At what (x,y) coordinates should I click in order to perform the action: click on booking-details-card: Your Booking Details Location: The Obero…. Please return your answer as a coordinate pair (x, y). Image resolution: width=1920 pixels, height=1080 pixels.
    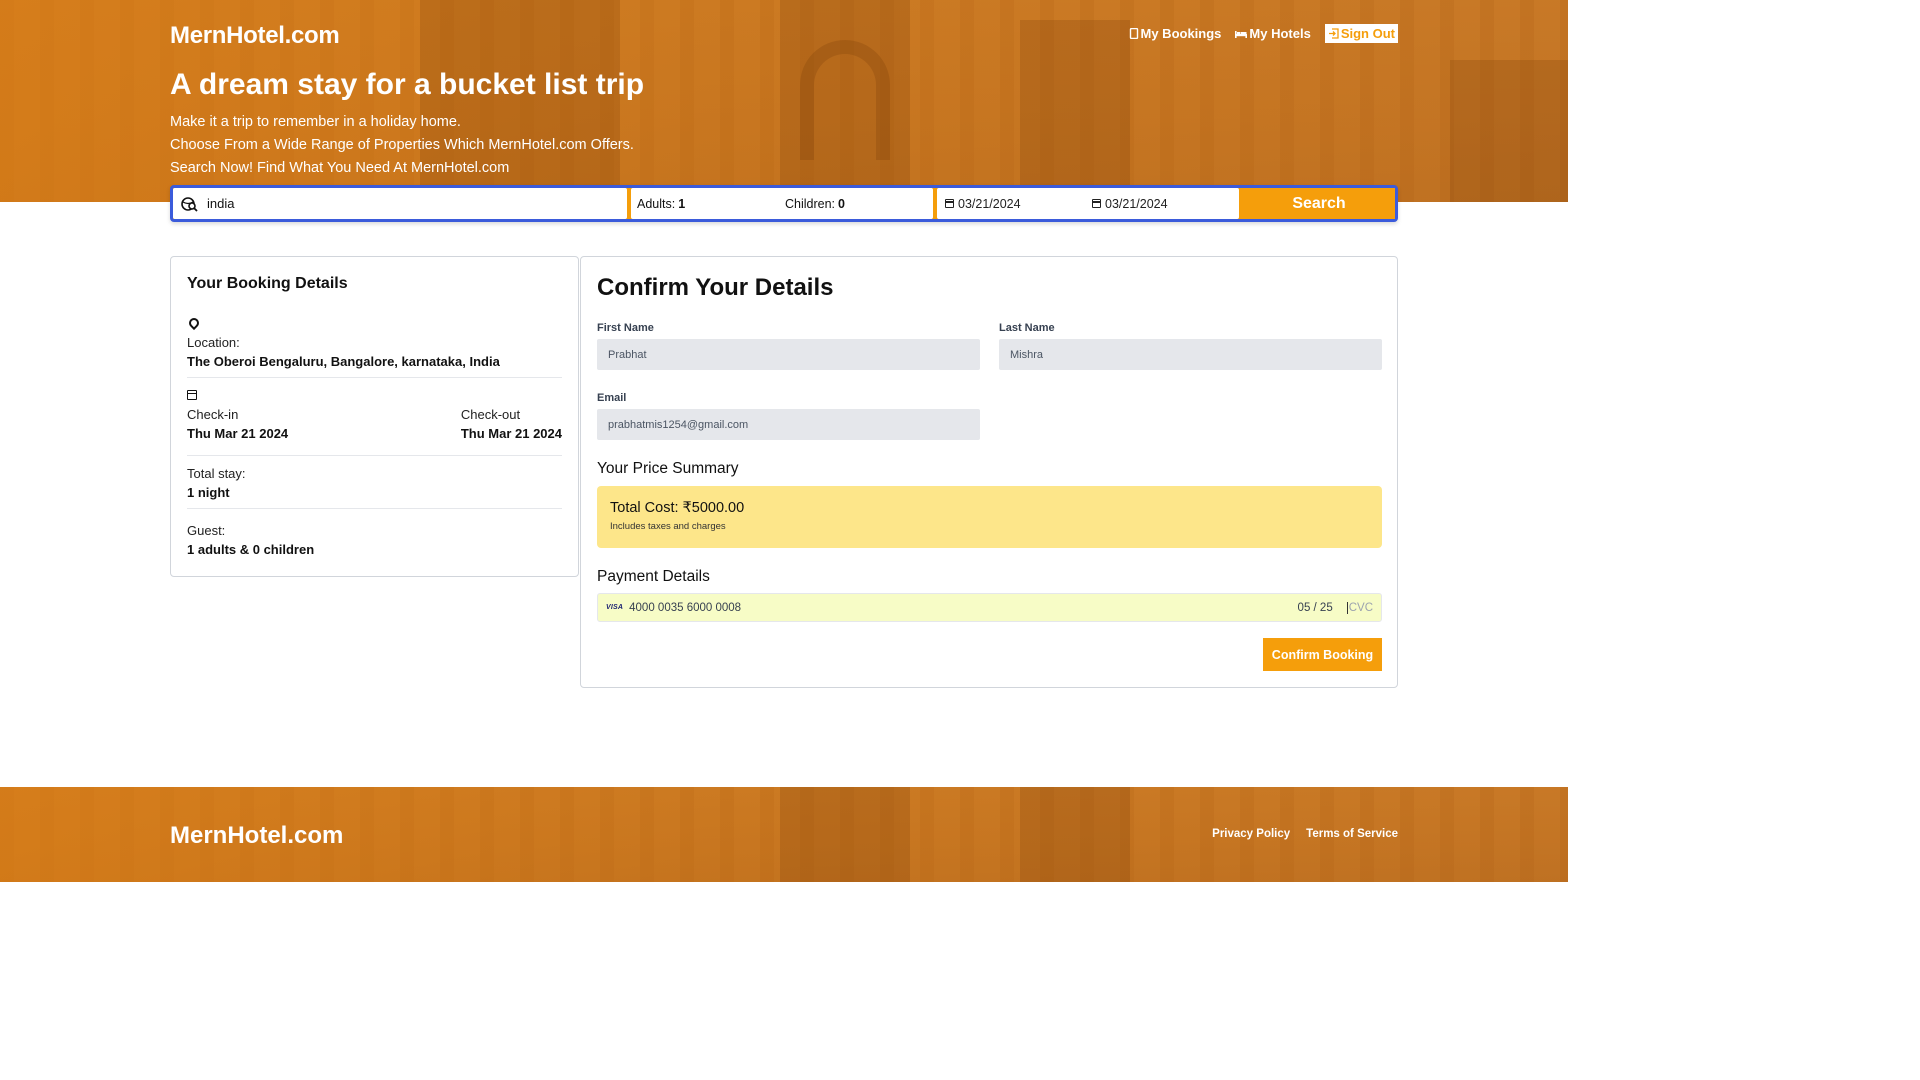
    Looking at the image, I should click on (374, 416).